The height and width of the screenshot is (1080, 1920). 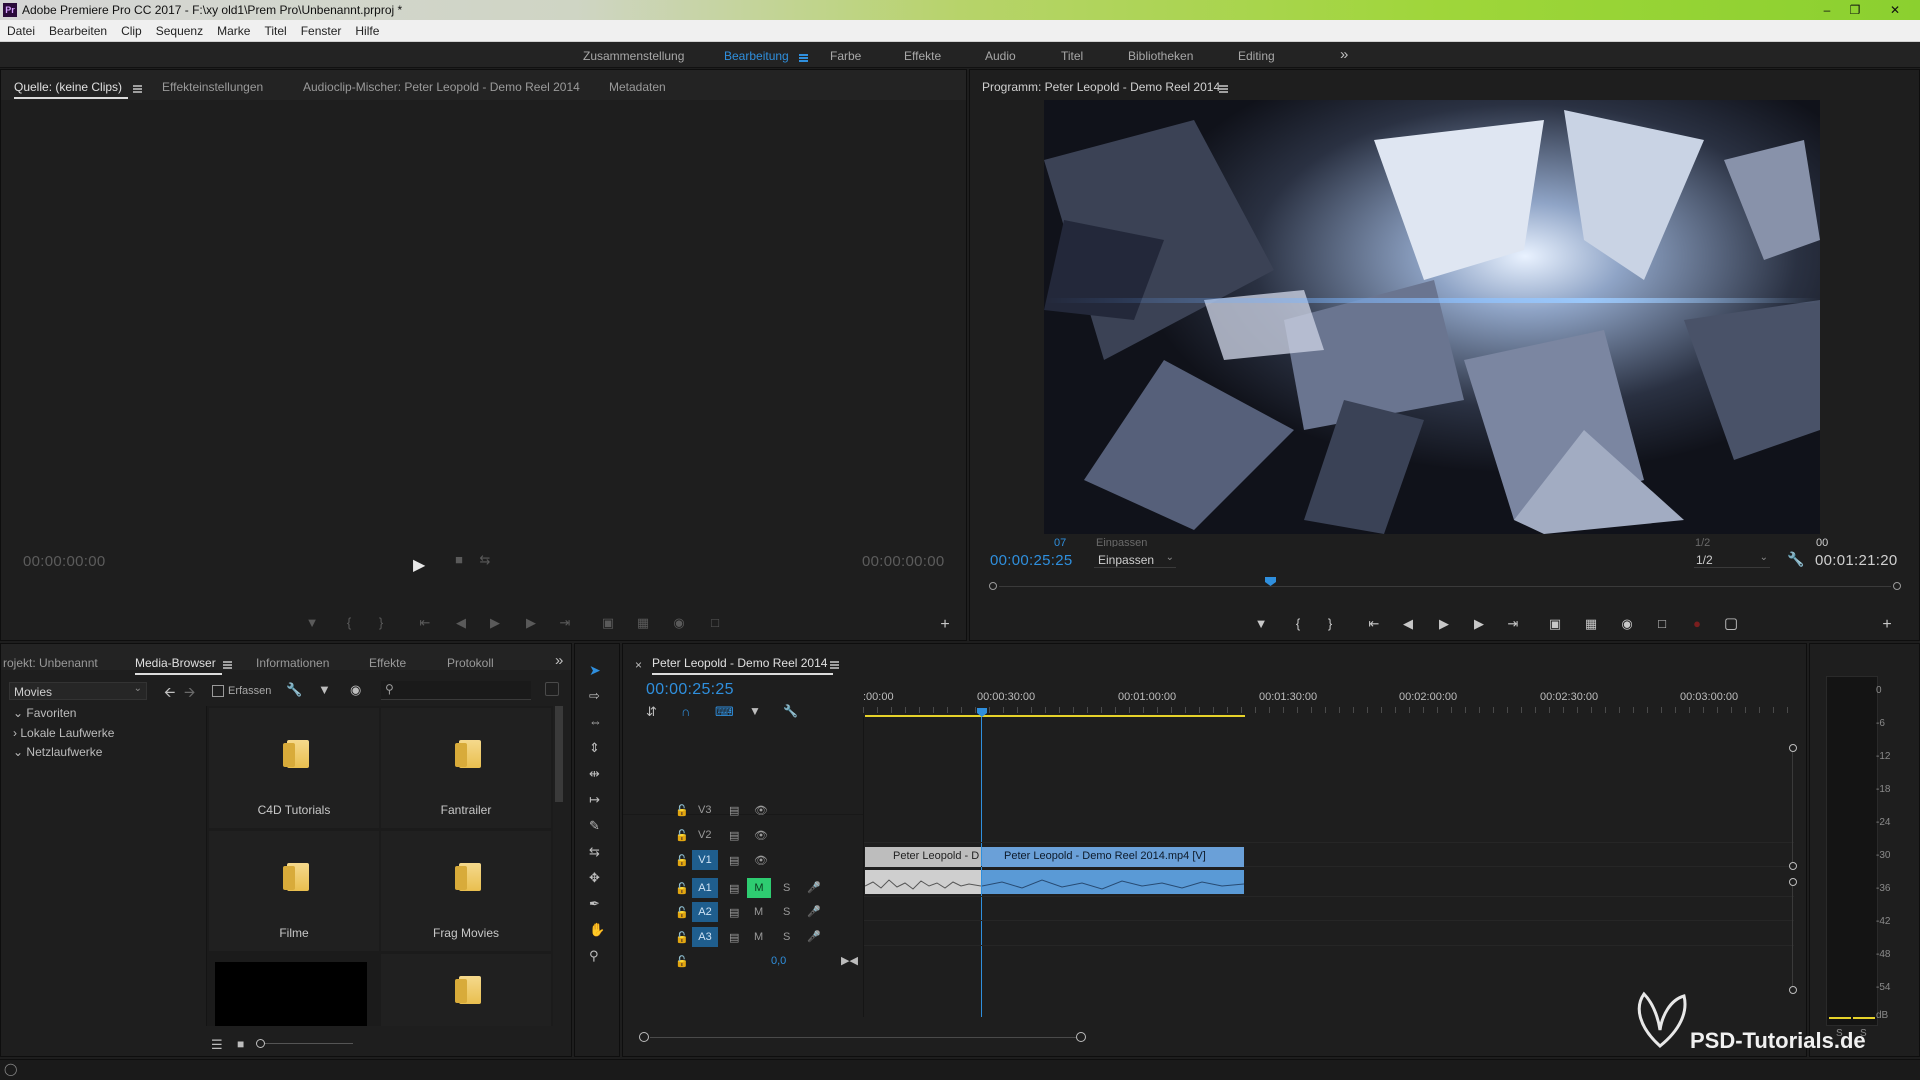 What do you see at coordinates (50, 663) in the screenshot?
I see `tab-project: rojekt: Unbenannt` at bounding box center [50, 663].